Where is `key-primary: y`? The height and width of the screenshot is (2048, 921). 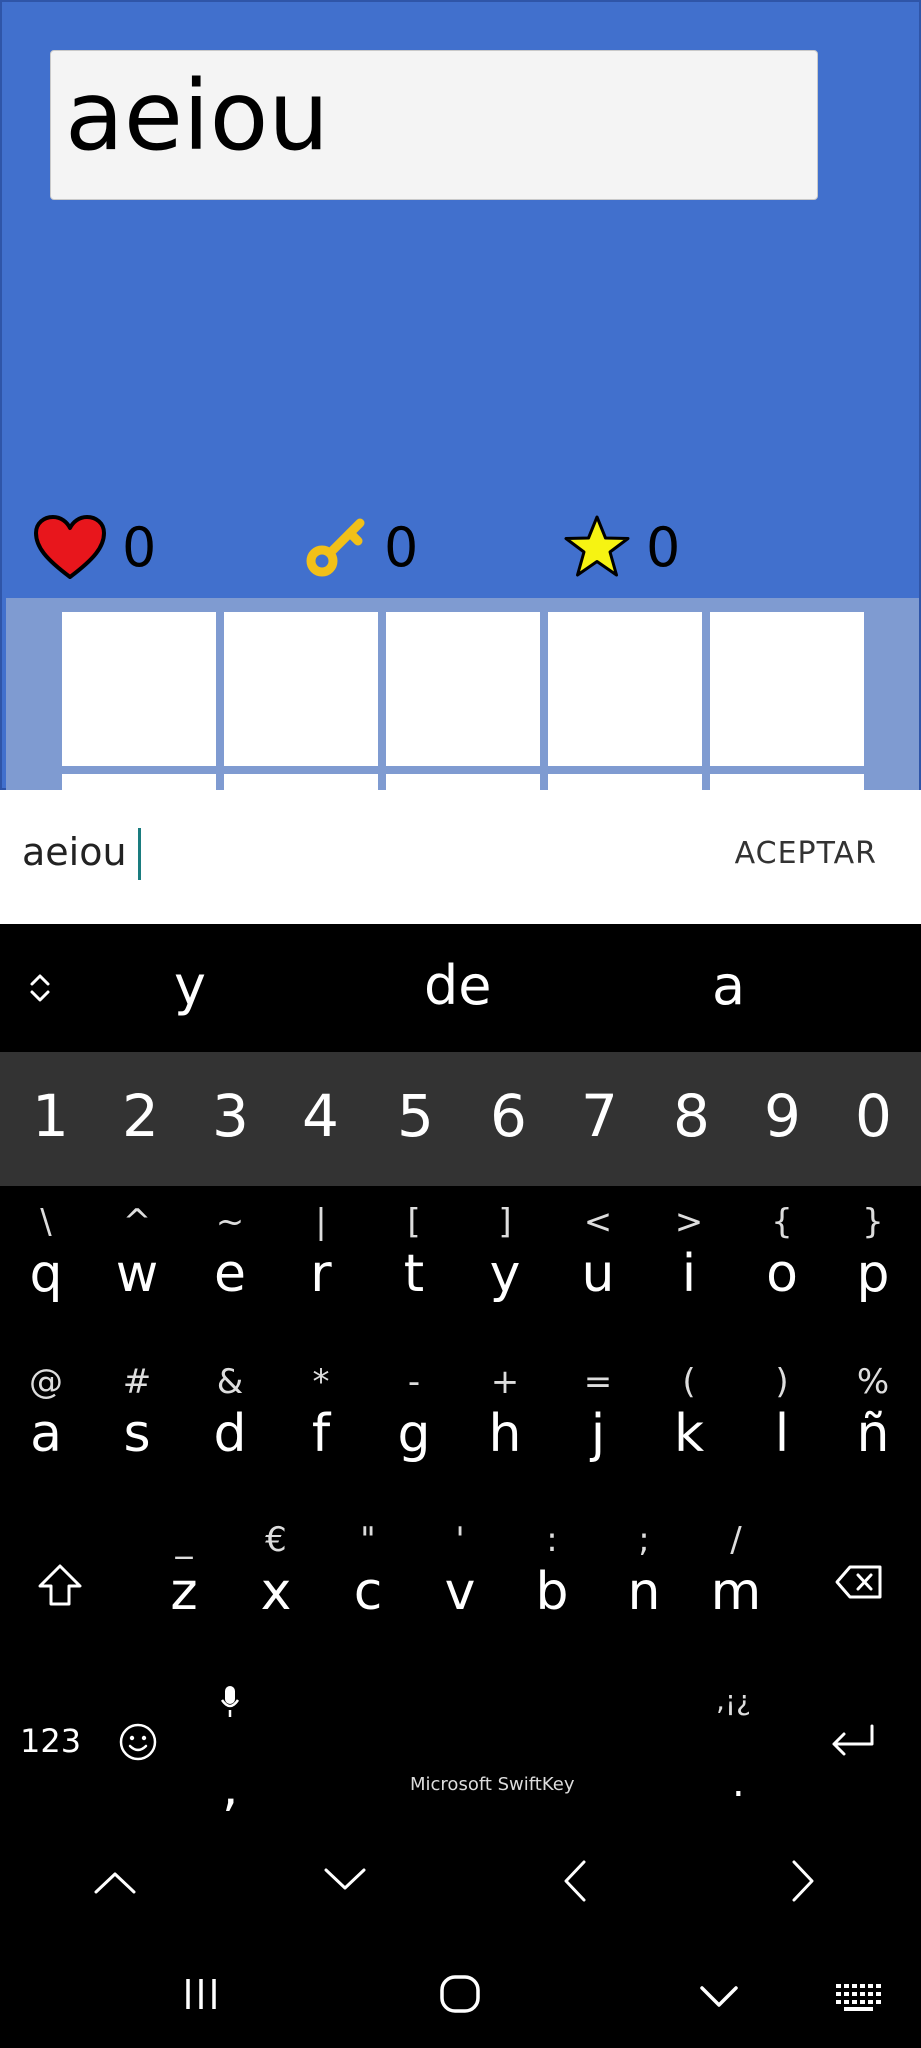 key-primary: y is located at coordinates (505, 1274).